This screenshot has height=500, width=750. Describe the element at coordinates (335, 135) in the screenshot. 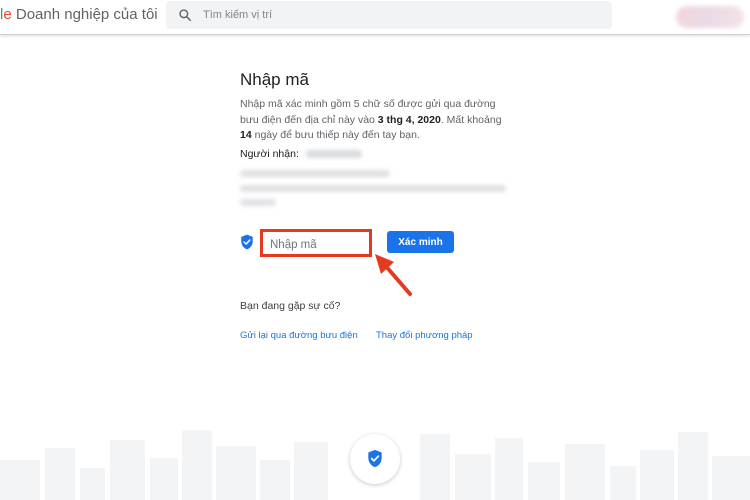

I see `desc-part3: ngày để bưu thiếp này đến tay bạn.` at that location.